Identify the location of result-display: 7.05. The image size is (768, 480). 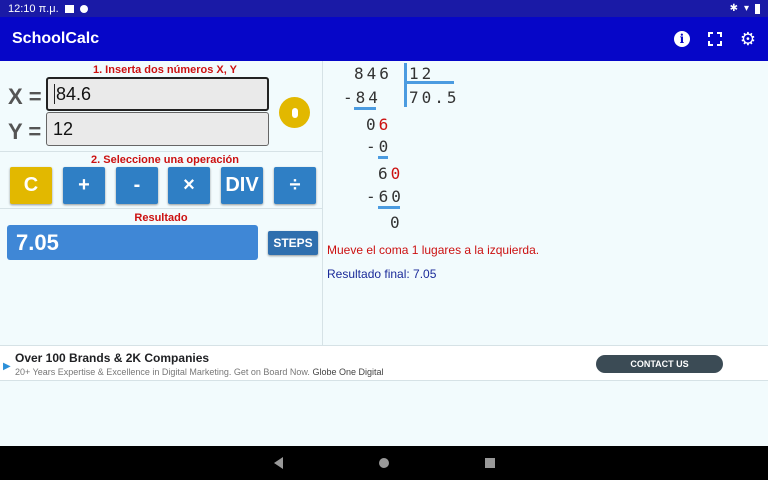
(132, 242).